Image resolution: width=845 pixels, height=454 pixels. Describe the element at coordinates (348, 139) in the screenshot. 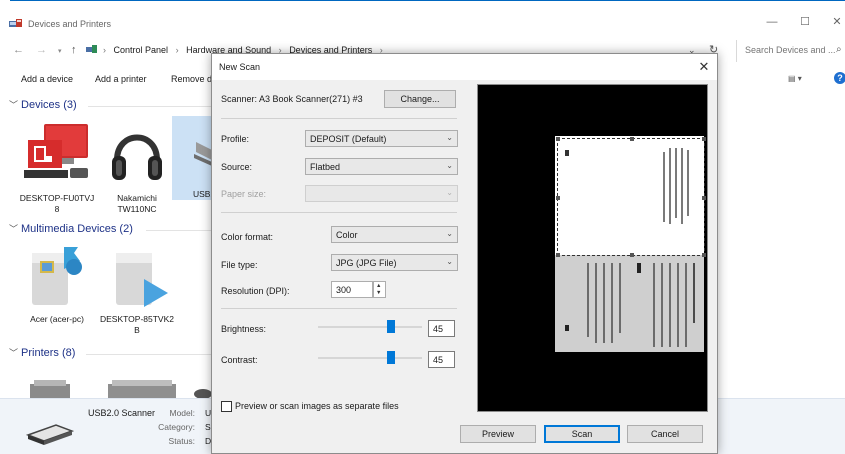

I see `profile-value: DEPOSIT (Default)` at that location.